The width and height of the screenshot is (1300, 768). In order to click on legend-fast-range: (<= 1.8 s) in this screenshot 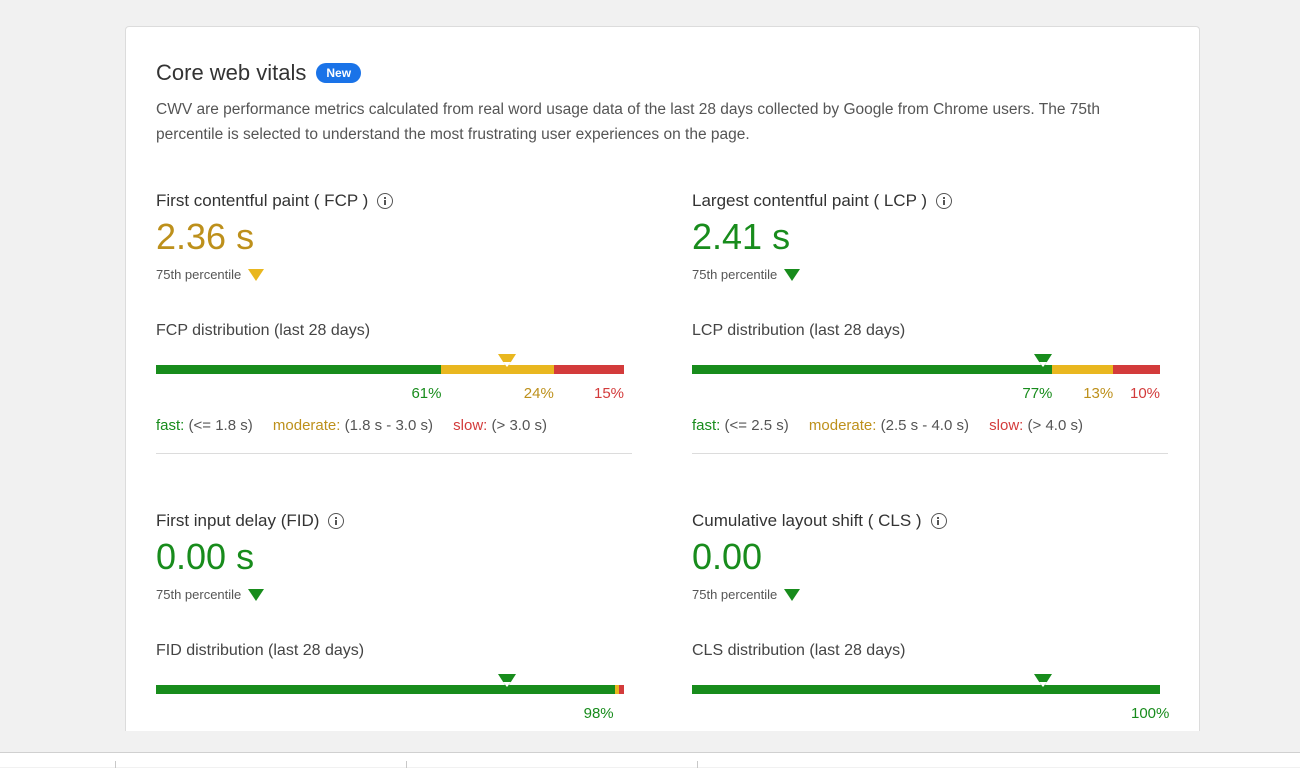, I will do `click(220, 425)`.